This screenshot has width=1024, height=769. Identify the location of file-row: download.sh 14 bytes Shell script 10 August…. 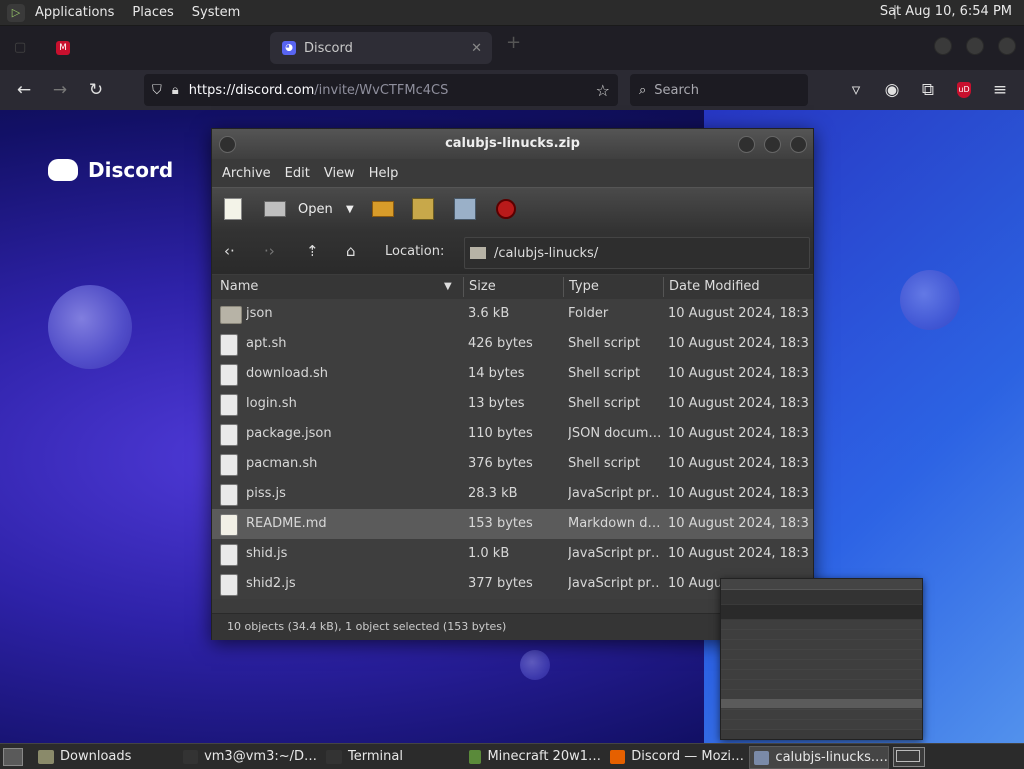
(512, 374).